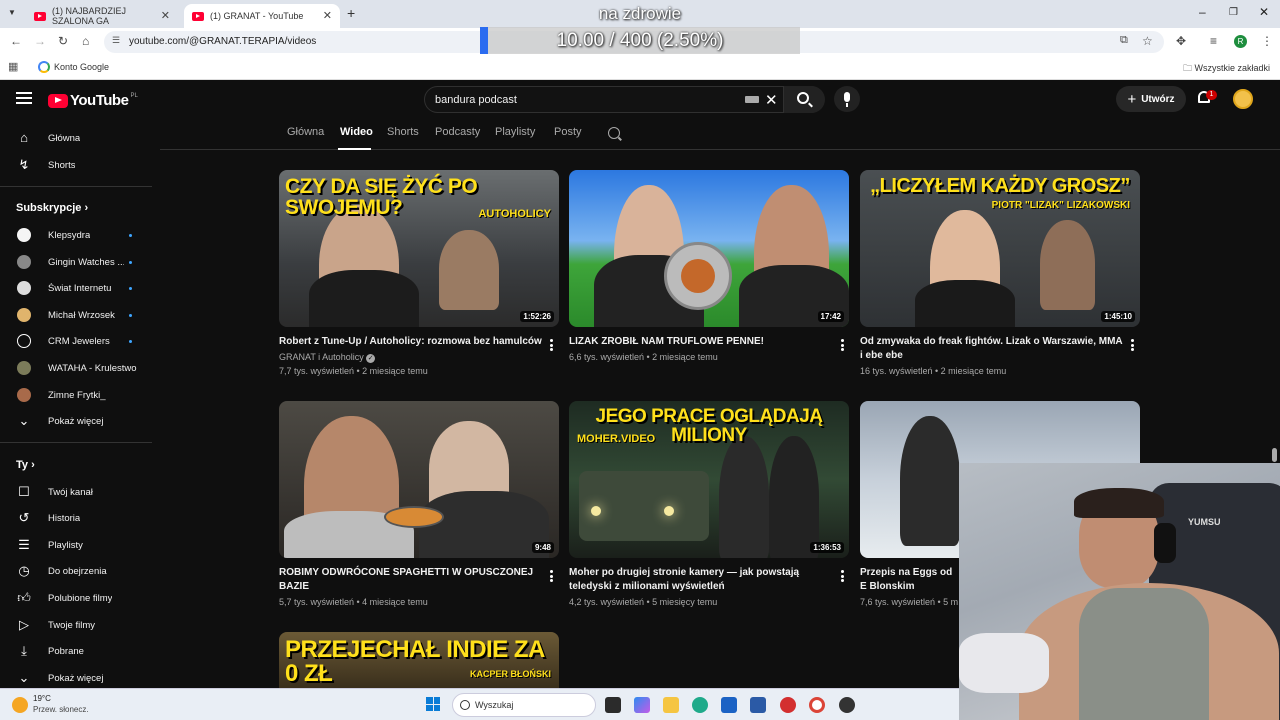  What do you see at coordinates (568, 132) in the screenshot?
I see `tab-posts: Posty` at bounding box center [568, 132].